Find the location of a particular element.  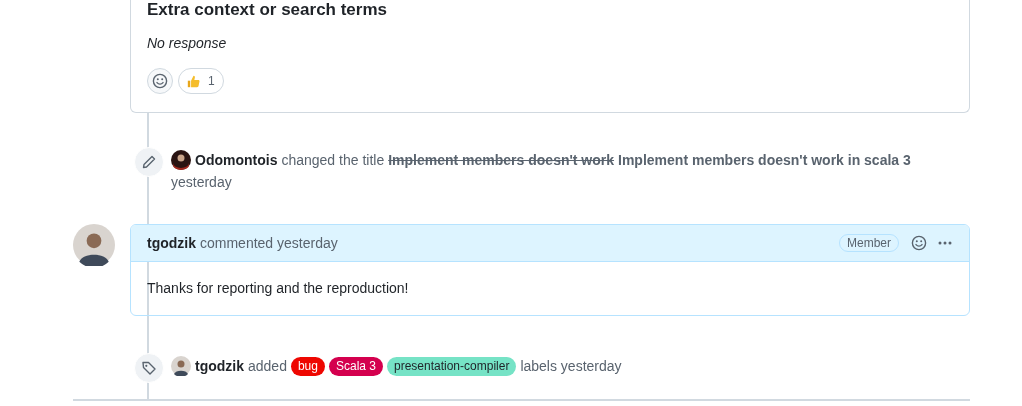

reaction-button: 1 is located at coordinates (201, 81).